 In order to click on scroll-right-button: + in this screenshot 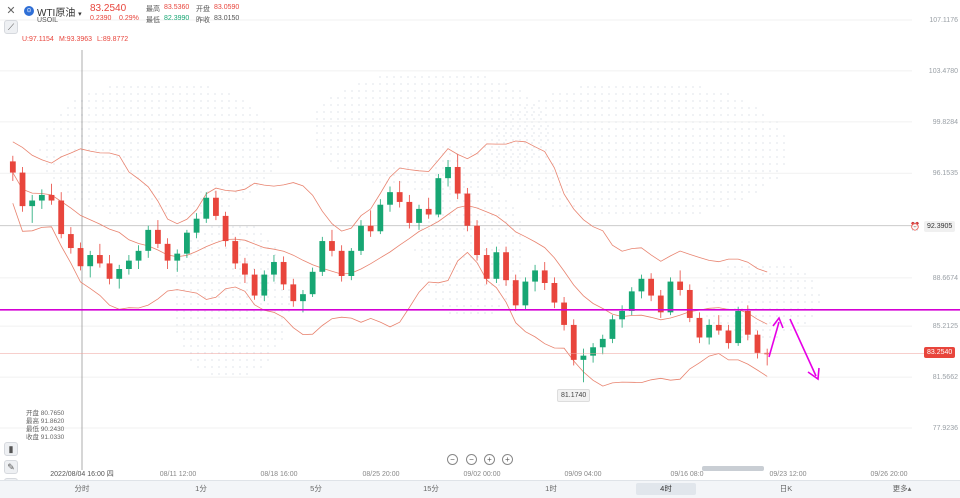, I will do `click(489, 459)`.